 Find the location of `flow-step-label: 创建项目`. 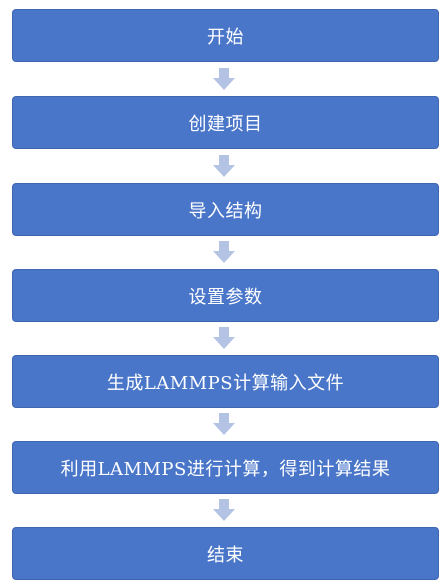

flow-step-label: 创建项目 is located at coordinates (225, 124).